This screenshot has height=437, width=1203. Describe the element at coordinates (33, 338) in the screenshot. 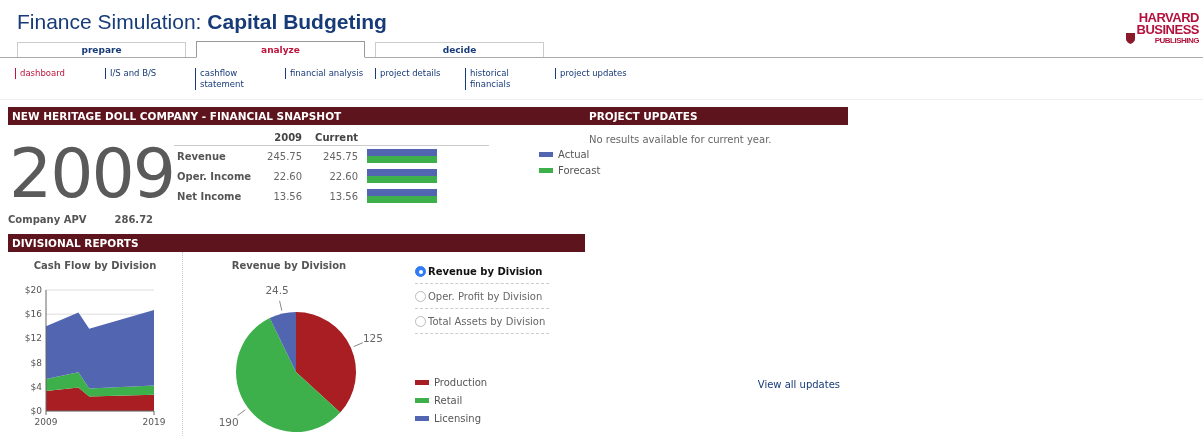

I see `axis-label: $12` at that location.